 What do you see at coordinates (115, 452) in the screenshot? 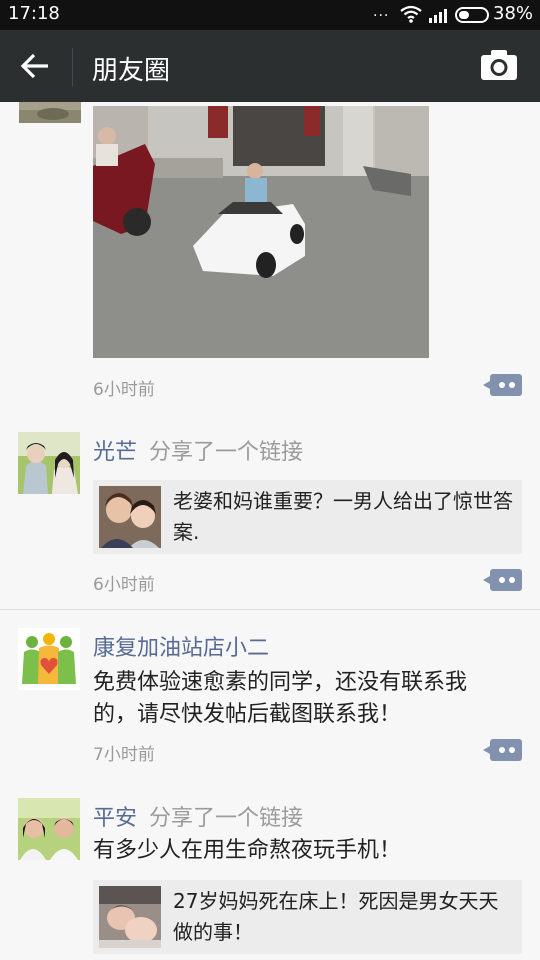
I see `author-name: 光芒` at bounding box center [115, 452].